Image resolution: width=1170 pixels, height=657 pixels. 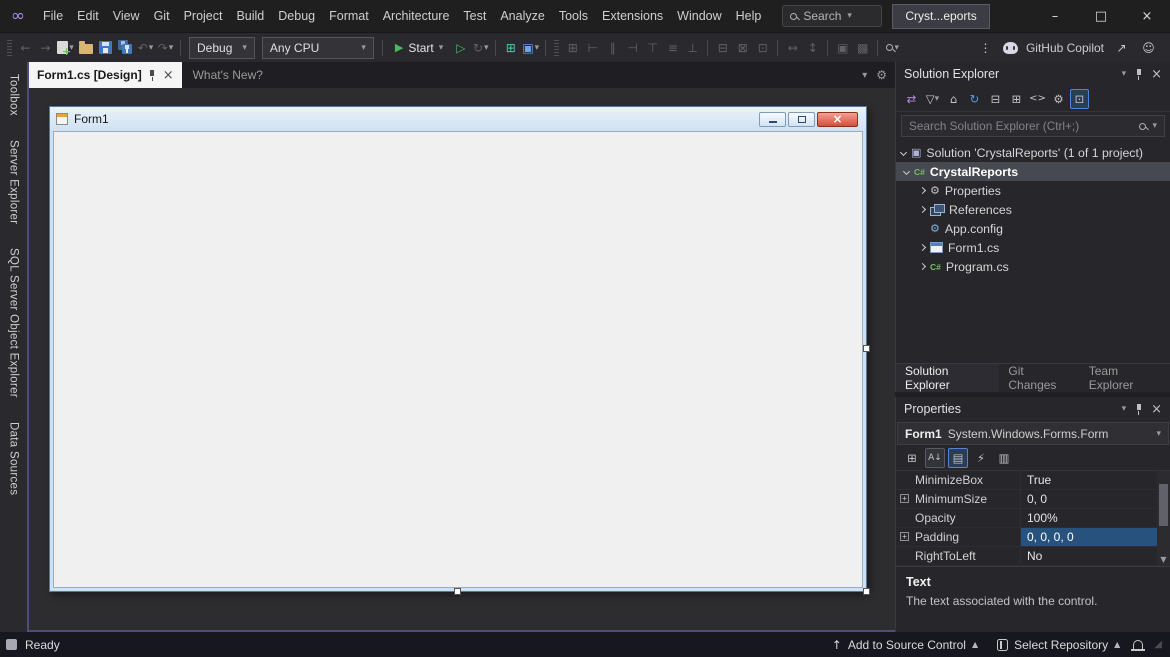 I want to click on align-to-grid-icon: ⊞, so click(x=572, y=48).